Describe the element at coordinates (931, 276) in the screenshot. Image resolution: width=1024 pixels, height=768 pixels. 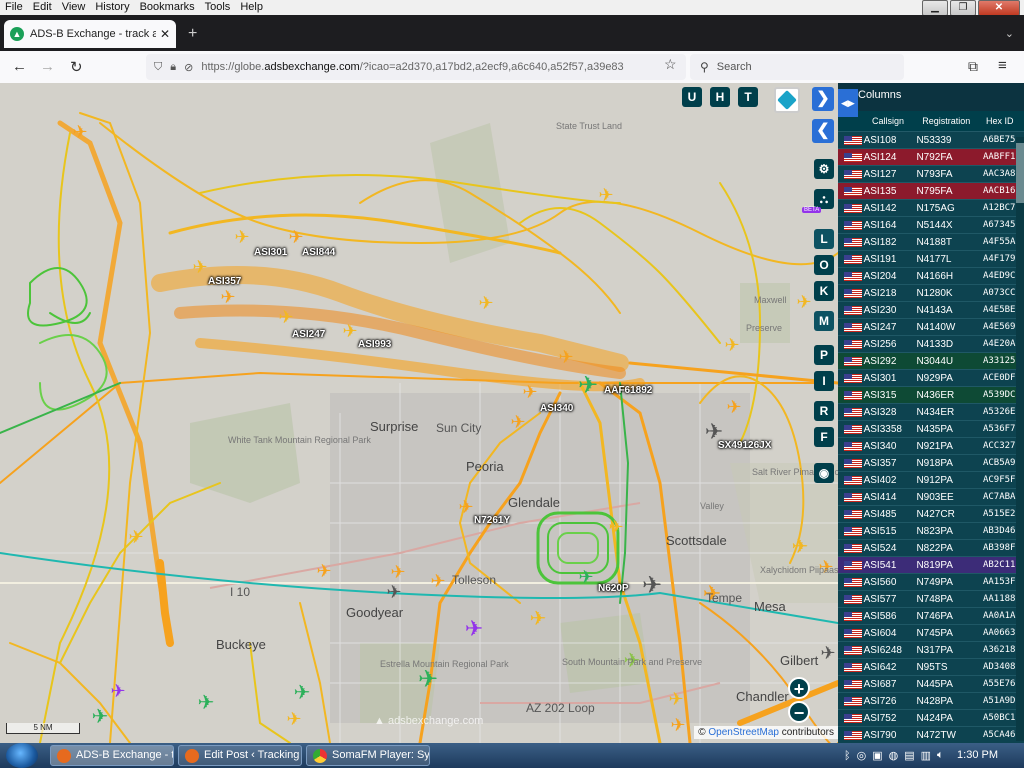
I see `table-row: ASI204 N4166H A4ED9C` at that location.